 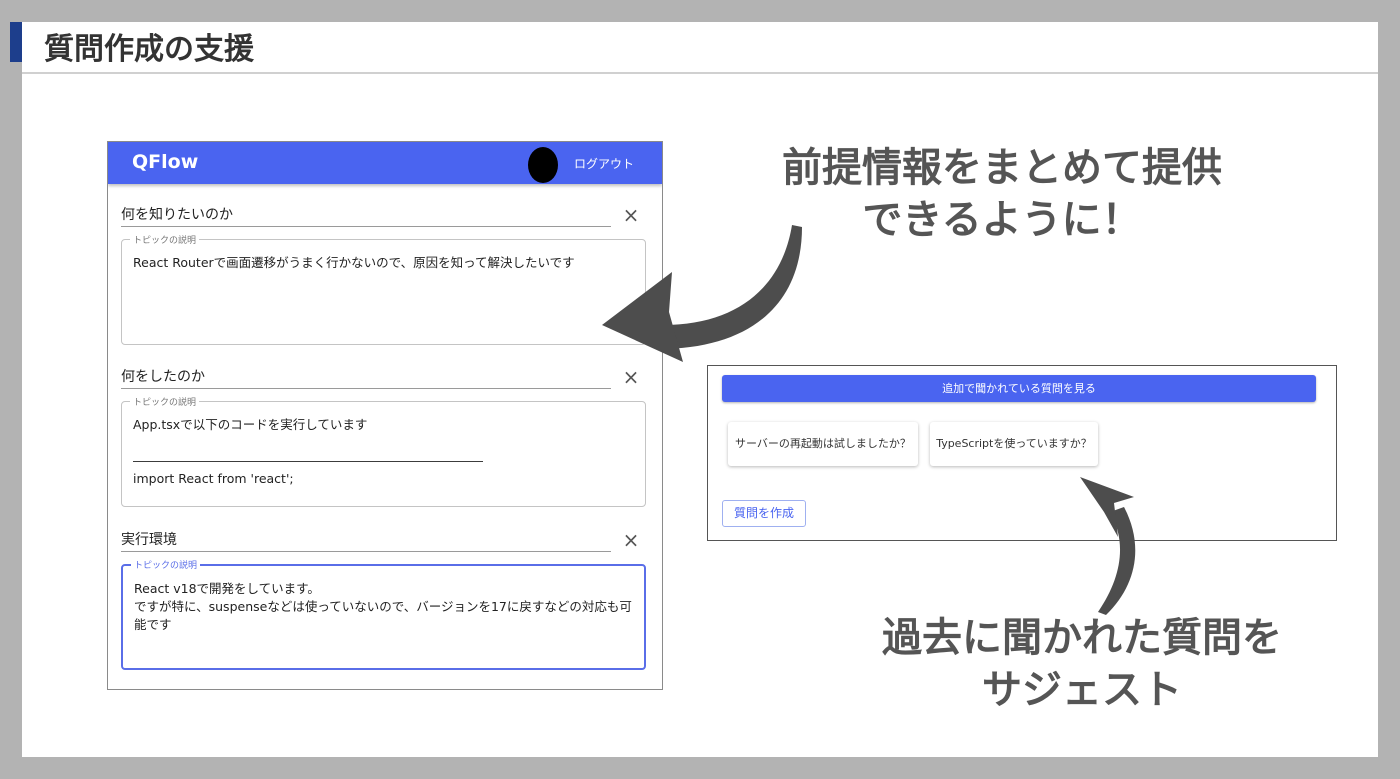 What do you see at coordinates (1002, 168) in the screenshot?
I see `headline-line: 前提情報をまとめて提供` at bounding box center [1002, 168].